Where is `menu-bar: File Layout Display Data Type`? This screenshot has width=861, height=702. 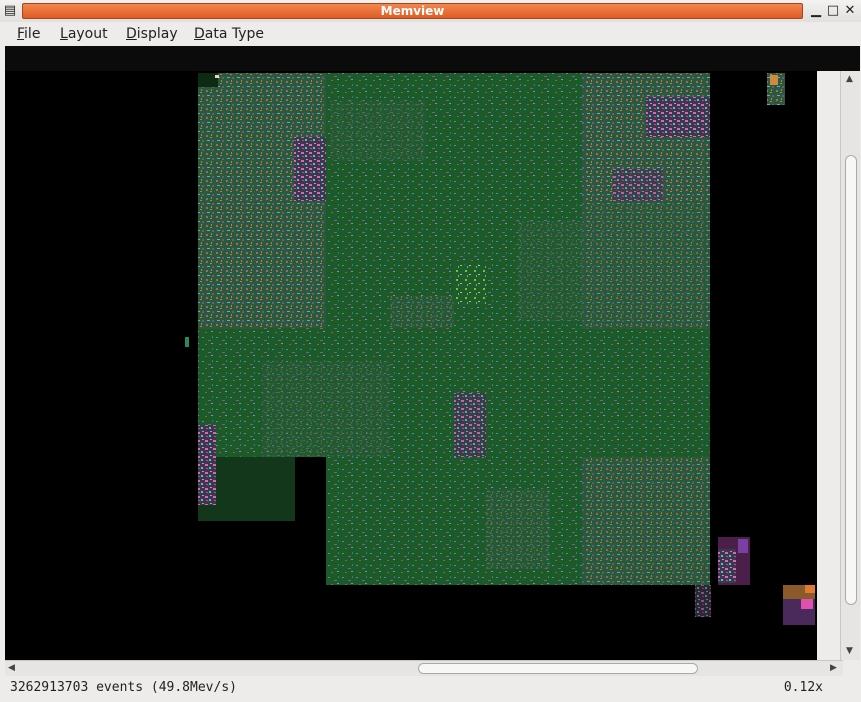
menu-bar: File Layout Display Data Type is located at coordinates (430, 34).